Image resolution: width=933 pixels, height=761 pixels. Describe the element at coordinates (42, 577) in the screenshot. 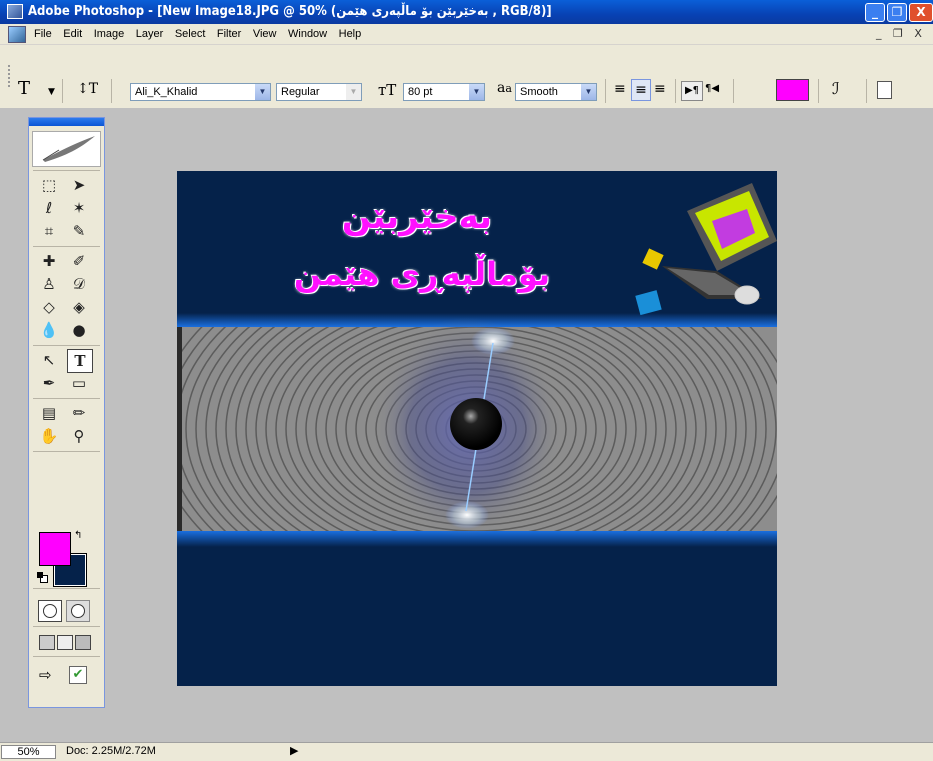

I see `default-colors-icon` at that location.